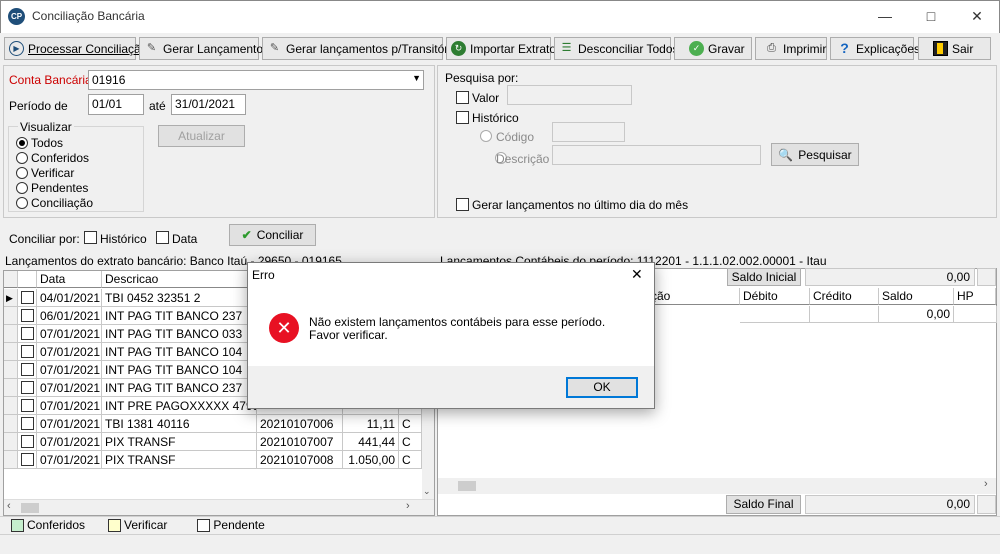  What do you see at coordinates (486, 136) in the screenshot?
I see `codigo-radio` at bounding box center [486, 136].